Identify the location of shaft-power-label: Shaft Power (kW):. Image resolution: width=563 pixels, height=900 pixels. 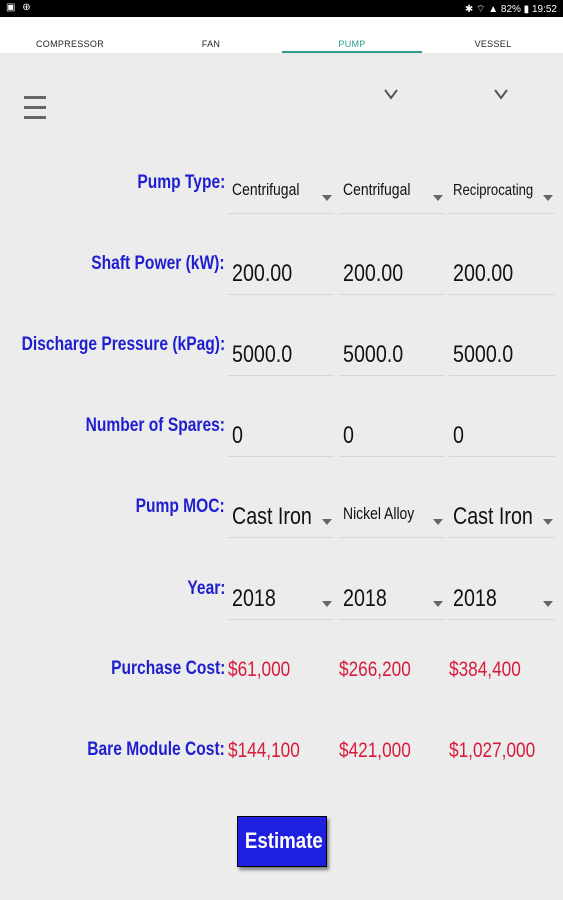
(158, 263).